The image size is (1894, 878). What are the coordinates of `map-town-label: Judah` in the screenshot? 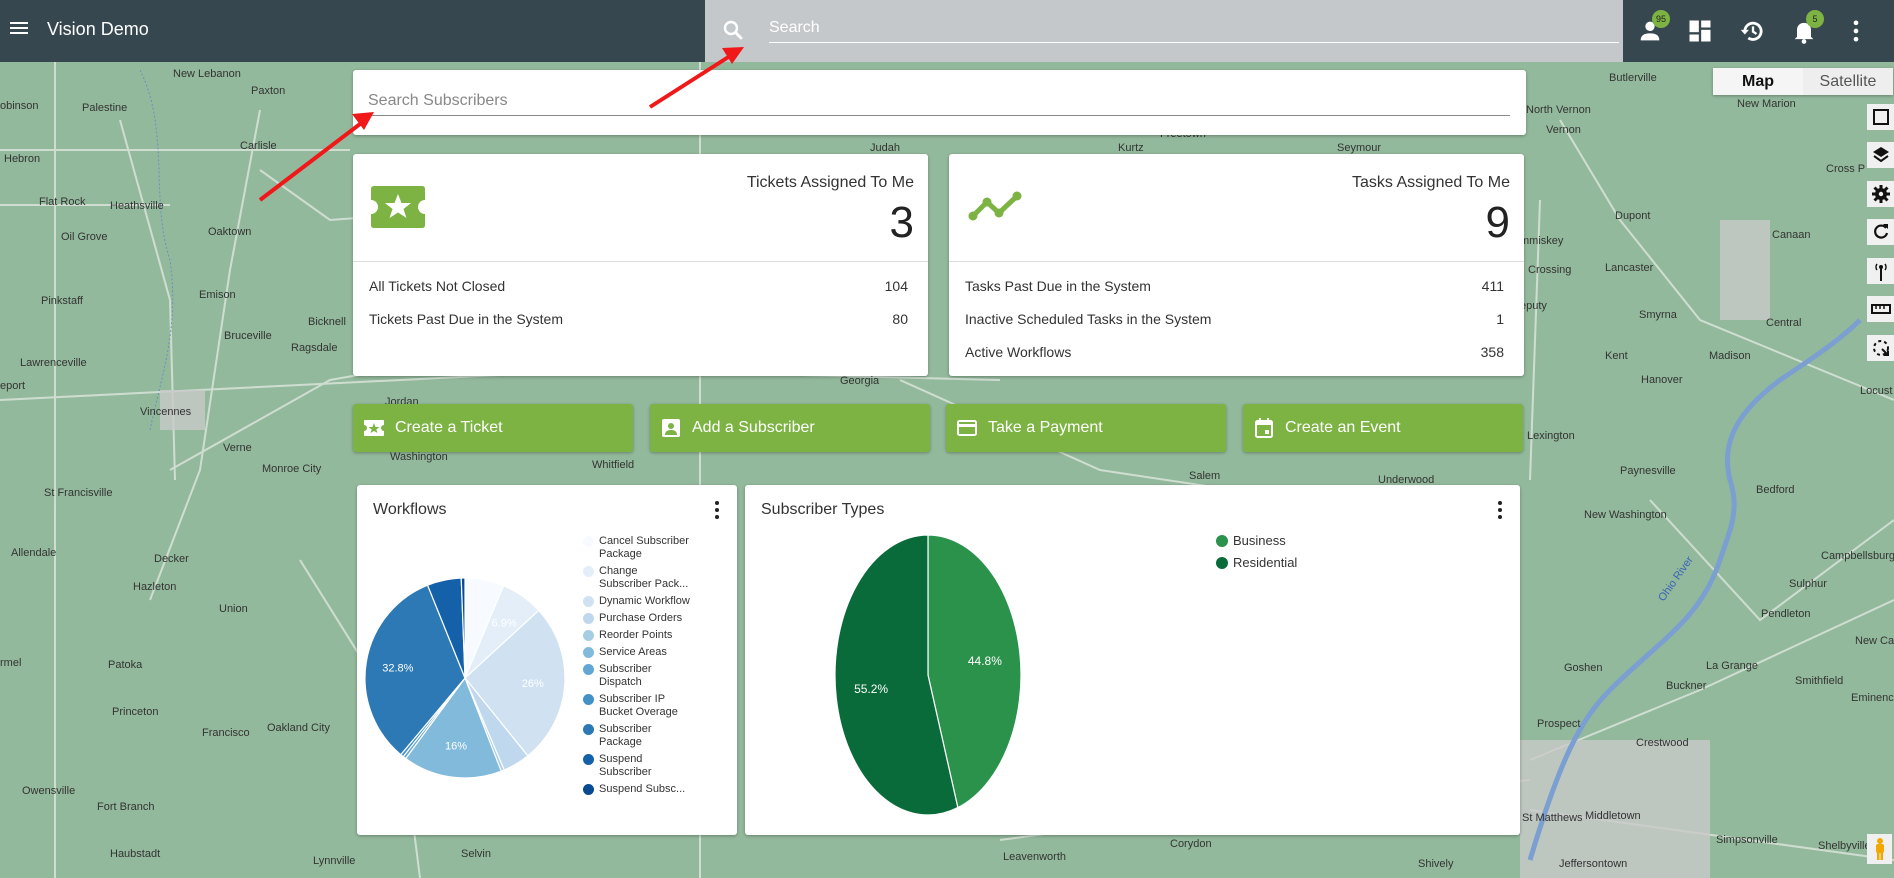 It's located at (885, 148).